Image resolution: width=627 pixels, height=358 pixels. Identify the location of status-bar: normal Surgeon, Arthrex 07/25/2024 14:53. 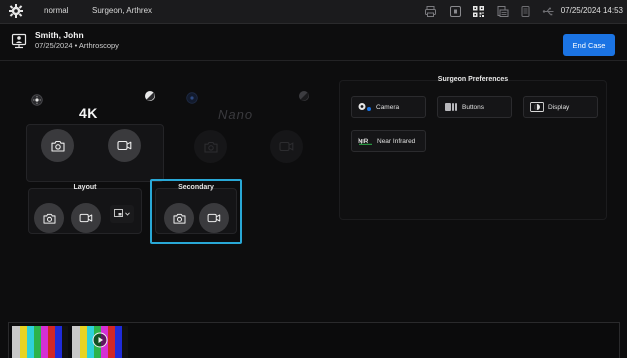
(313, 12).